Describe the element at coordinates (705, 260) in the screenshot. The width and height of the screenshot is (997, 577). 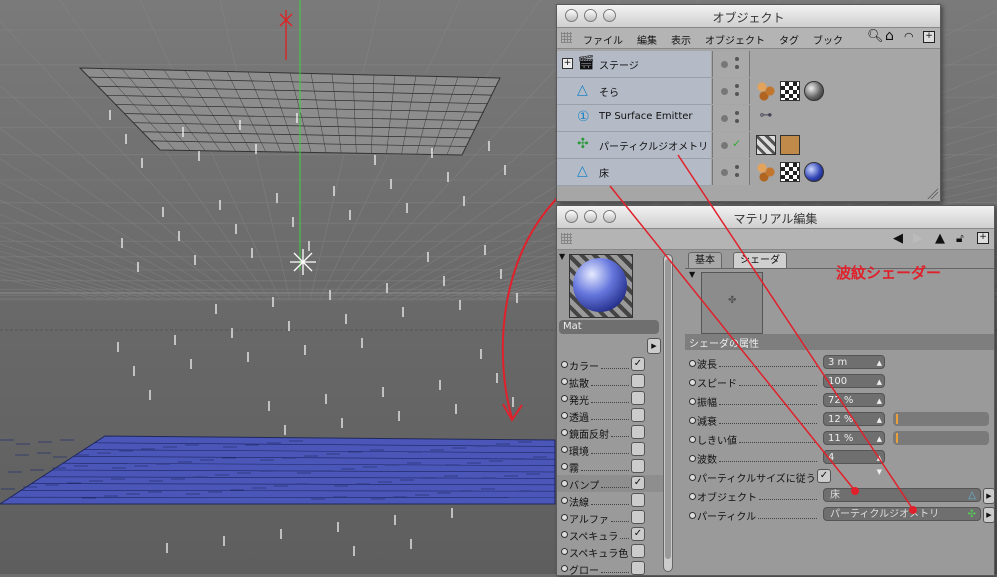
I see `tab-basic: 基本` at that location.